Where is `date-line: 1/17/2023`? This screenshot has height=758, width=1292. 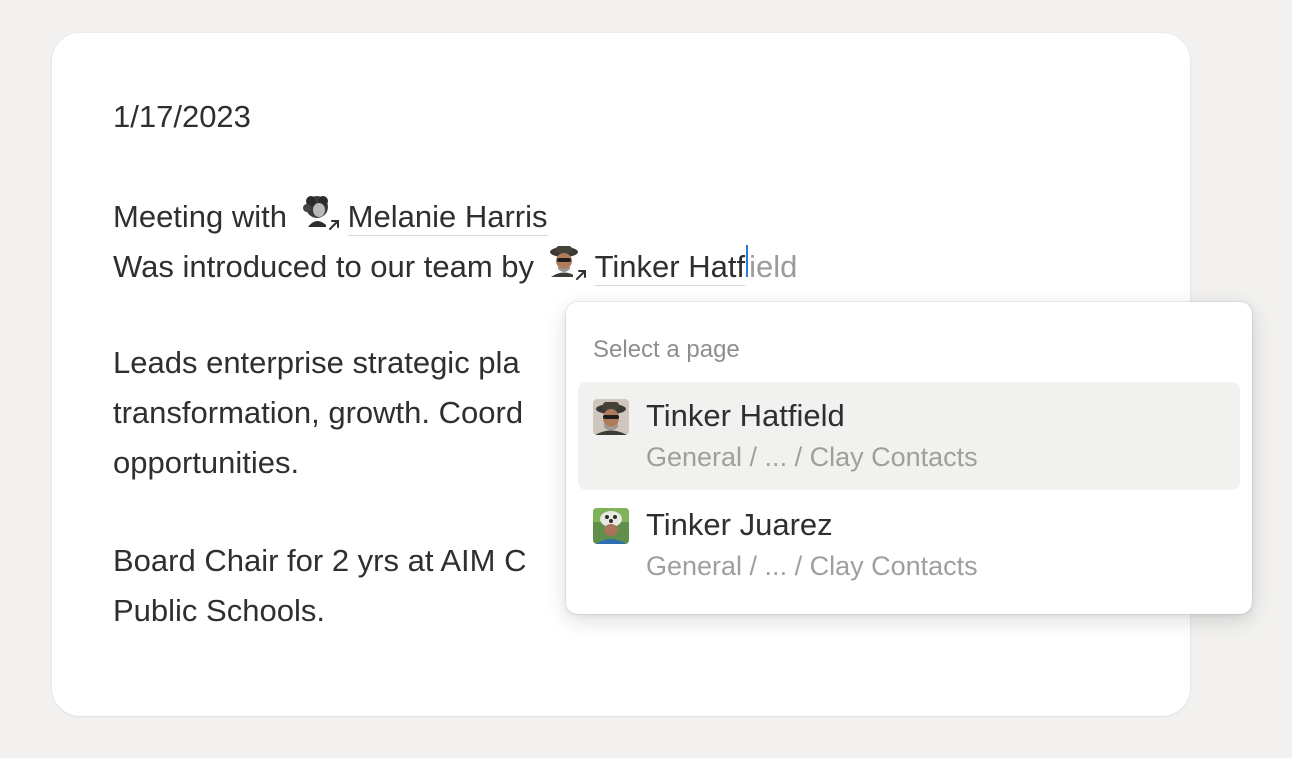 date-line: 1/17/2023 is located at coordinates (182, 116).